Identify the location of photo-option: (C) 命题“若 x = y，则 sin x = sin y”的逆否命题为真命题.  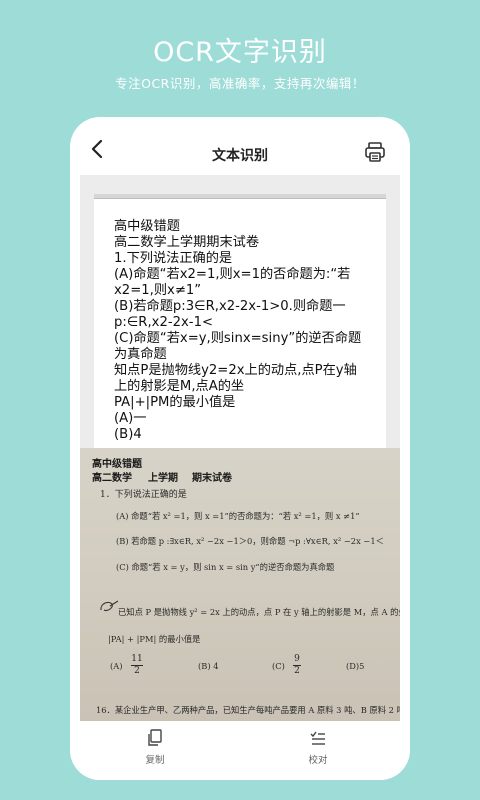
(225, 567).